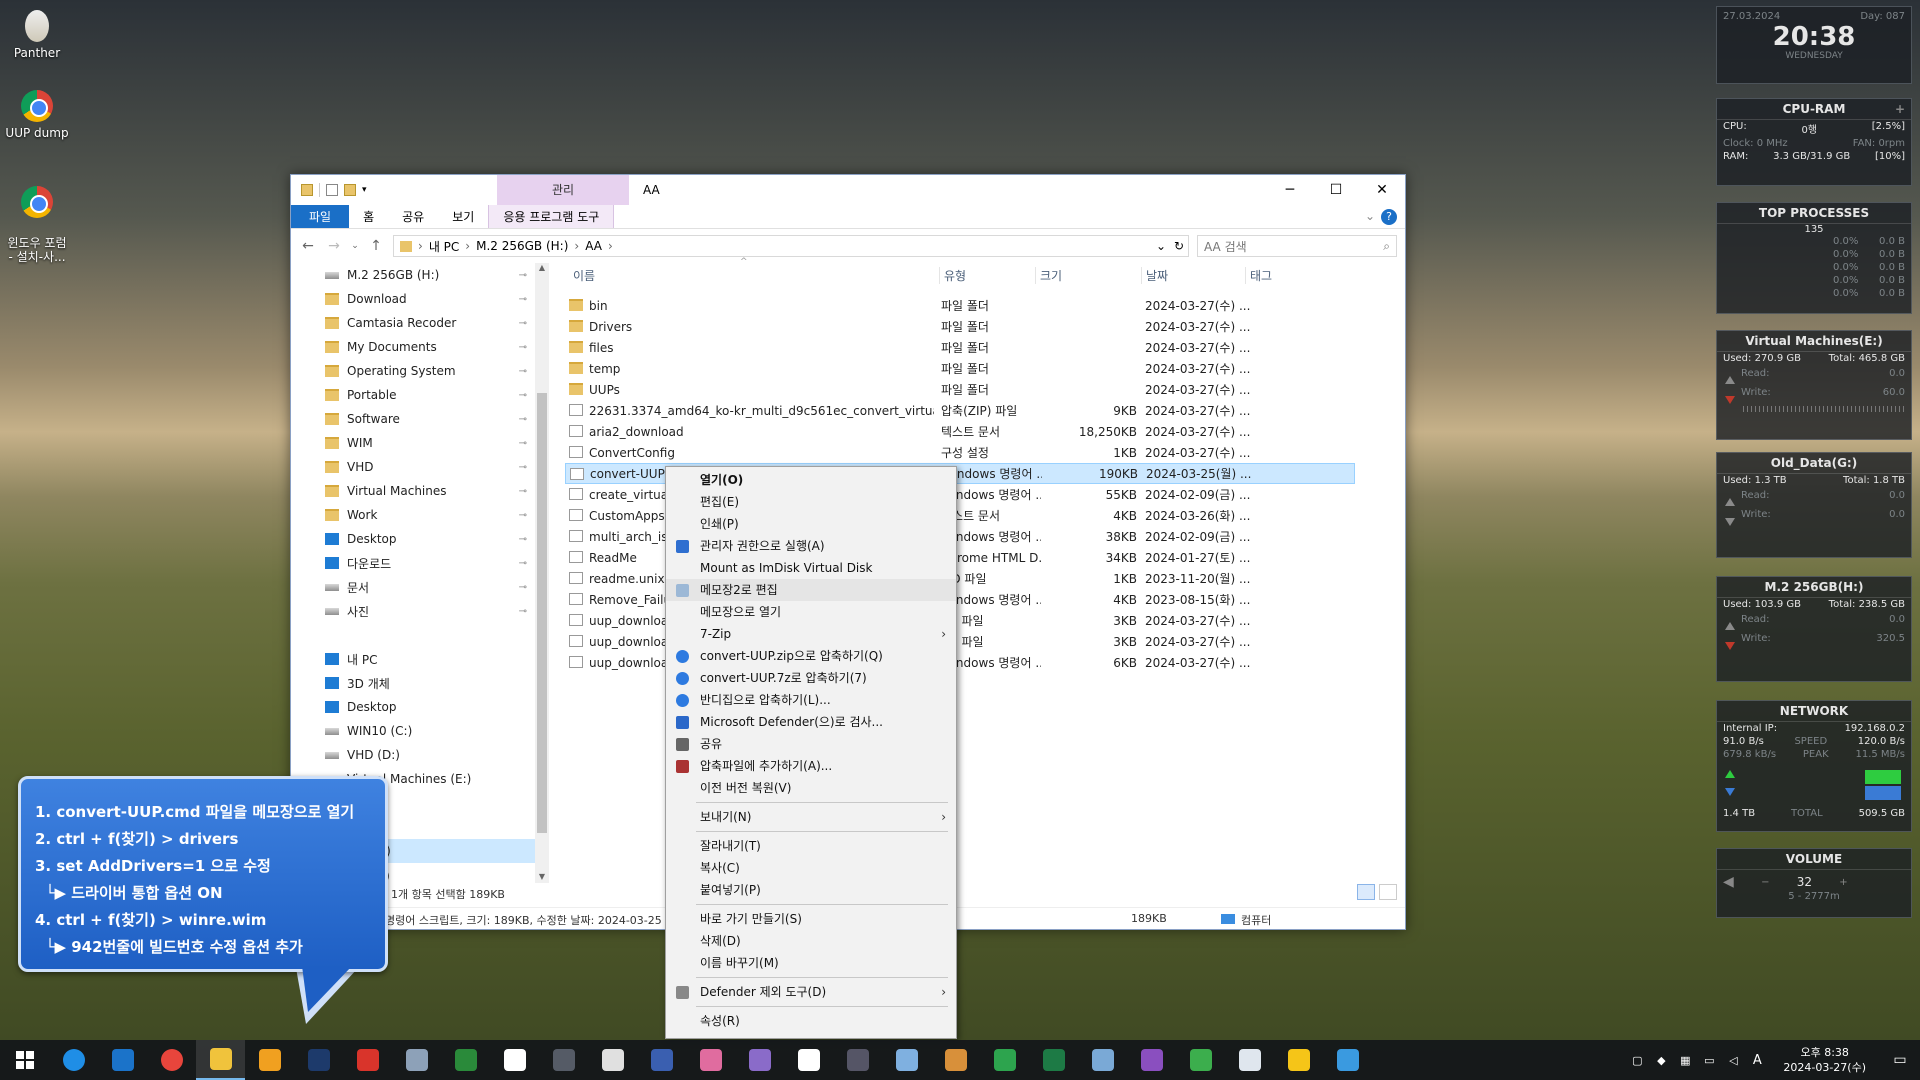 Image resolution: width=1920 pixels, height=1080 pixels. Describe the element at coordinates (1388, 892) in the screenshot. I see `large-icons-view-icon` at that location.